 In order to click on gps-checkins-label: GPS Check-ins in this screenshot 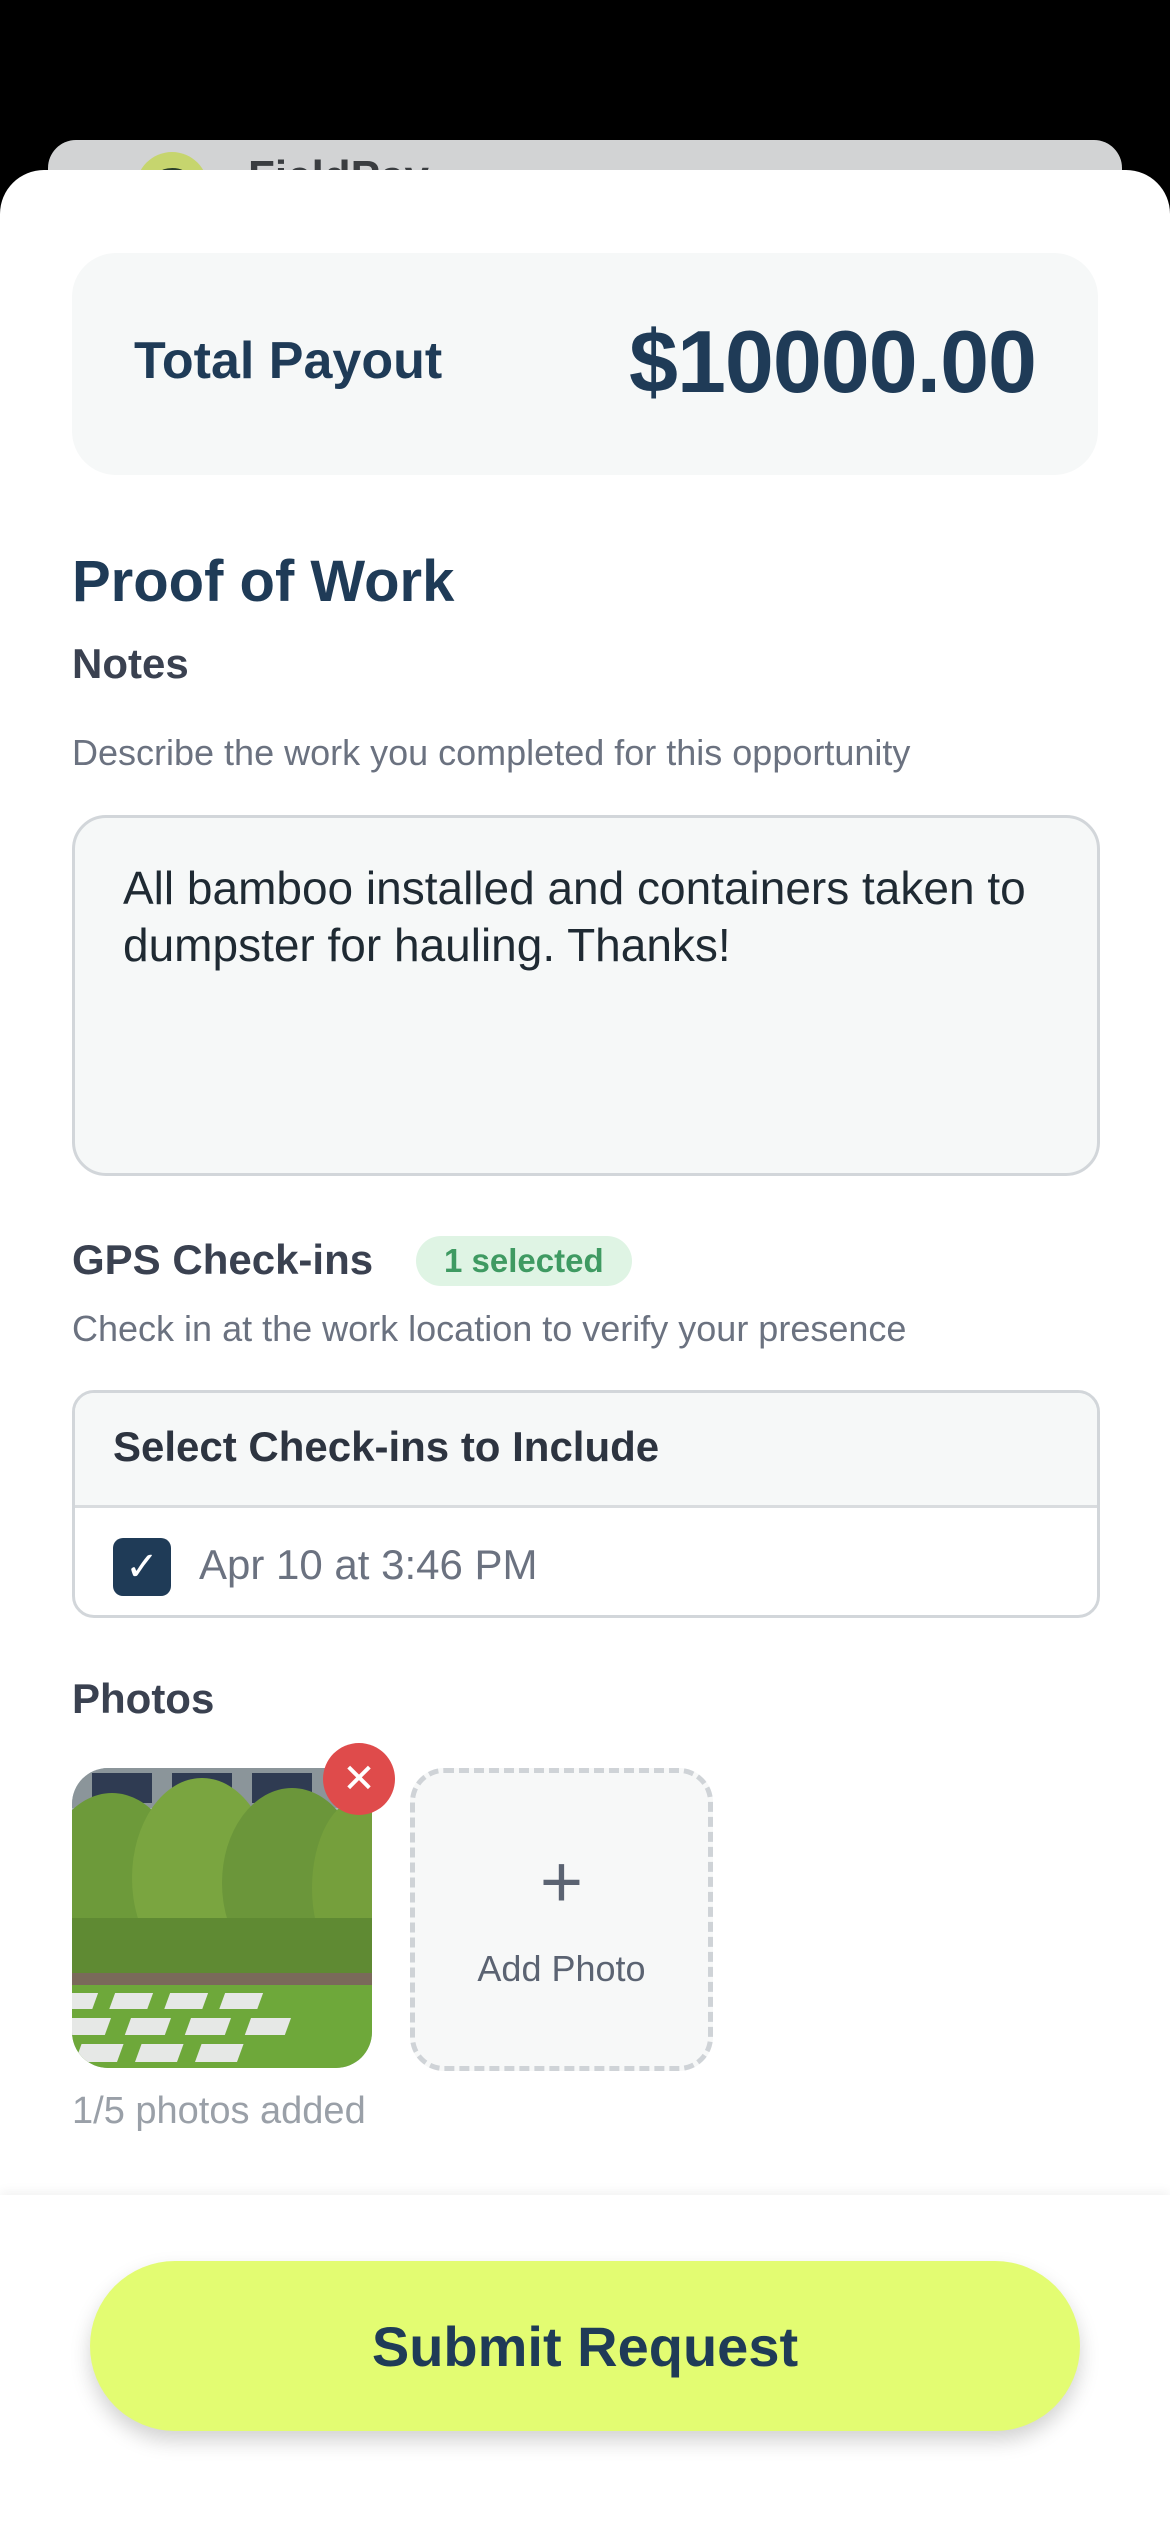, I will do `click(223, 1259)`.